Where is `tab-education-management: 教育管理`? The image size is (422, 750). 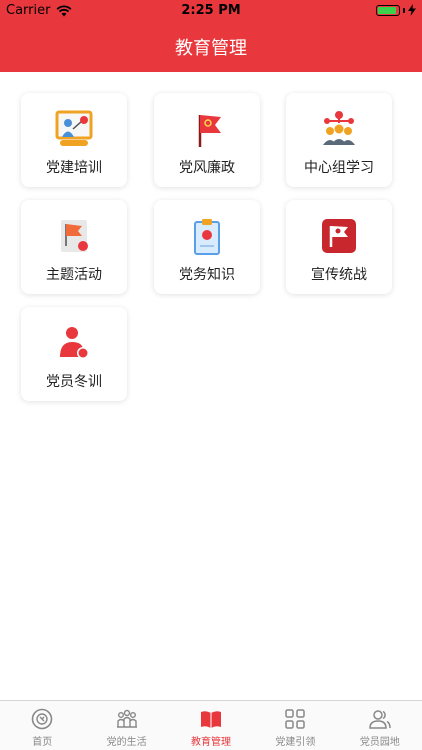 tab-education-management: 教育管理 is located at coordinates (211, 725).